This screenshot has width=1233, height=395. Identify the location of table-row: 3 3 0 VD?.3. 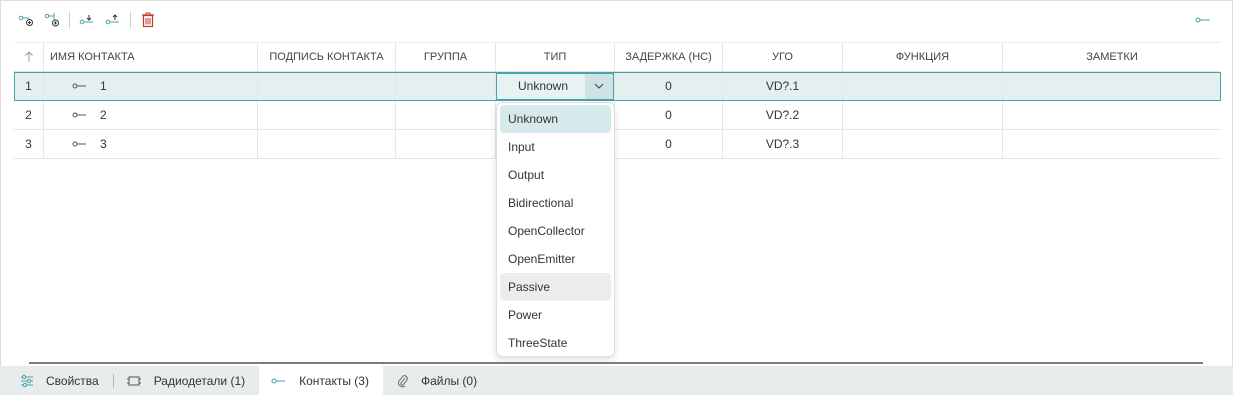
(617, 144).